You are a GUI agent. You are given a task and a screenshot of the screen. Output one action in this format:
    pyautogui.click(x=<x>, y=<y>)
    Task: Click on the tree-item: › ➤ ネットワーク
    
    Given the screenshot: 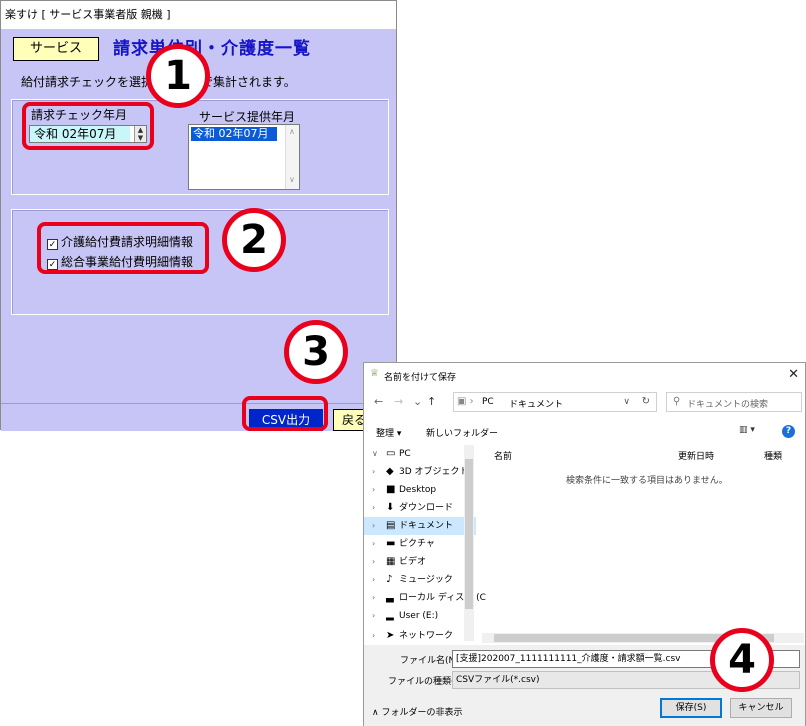 What is the action you would take?
    pyautogui.click(x=420, y=636)
    